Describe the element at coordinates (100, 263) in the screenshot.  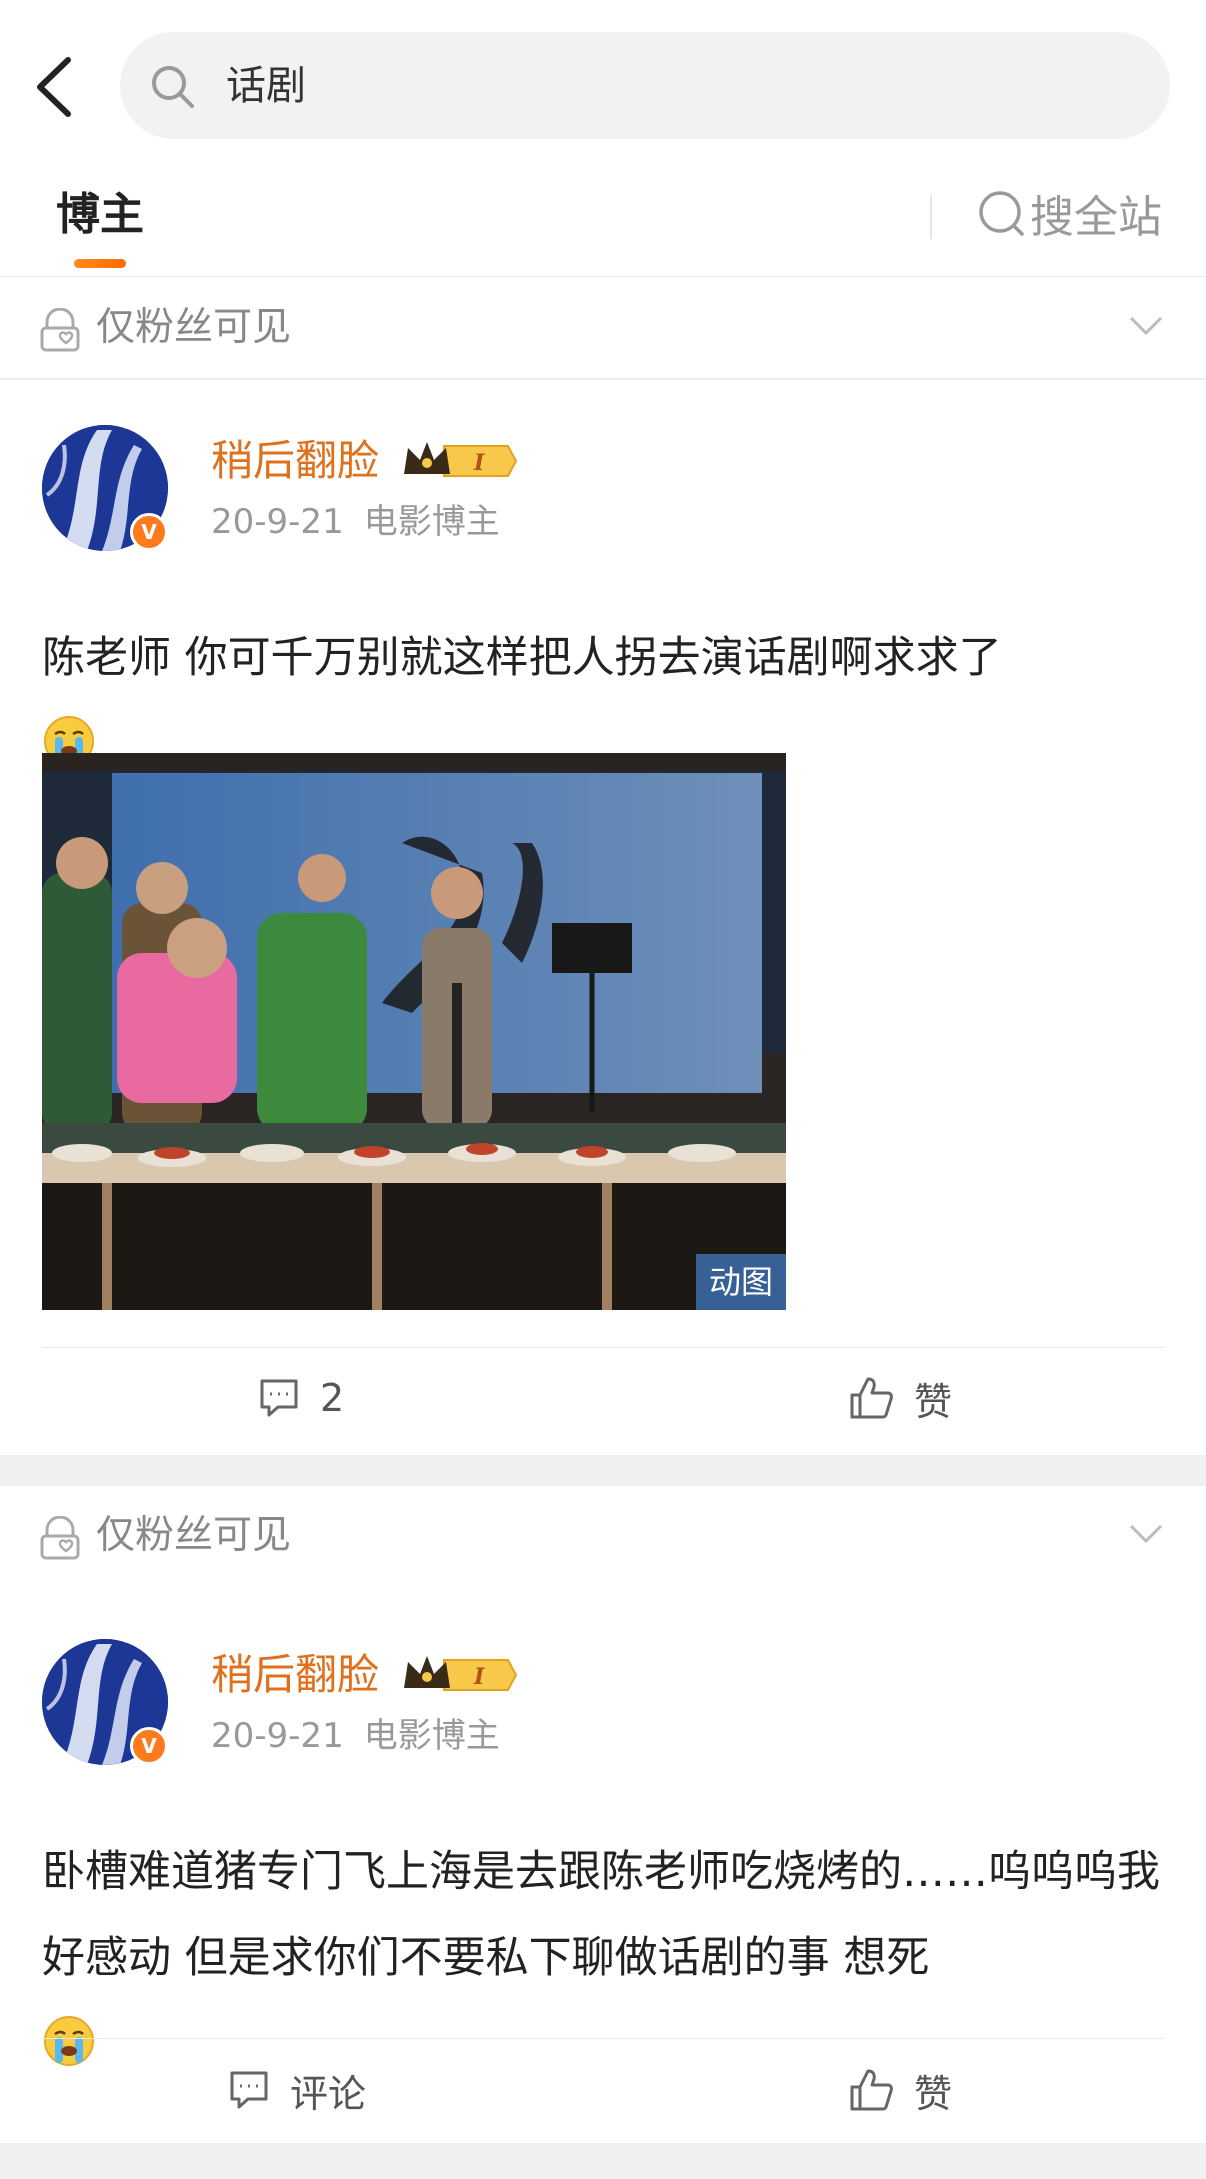
I see `tab-active-indicator` at that location.